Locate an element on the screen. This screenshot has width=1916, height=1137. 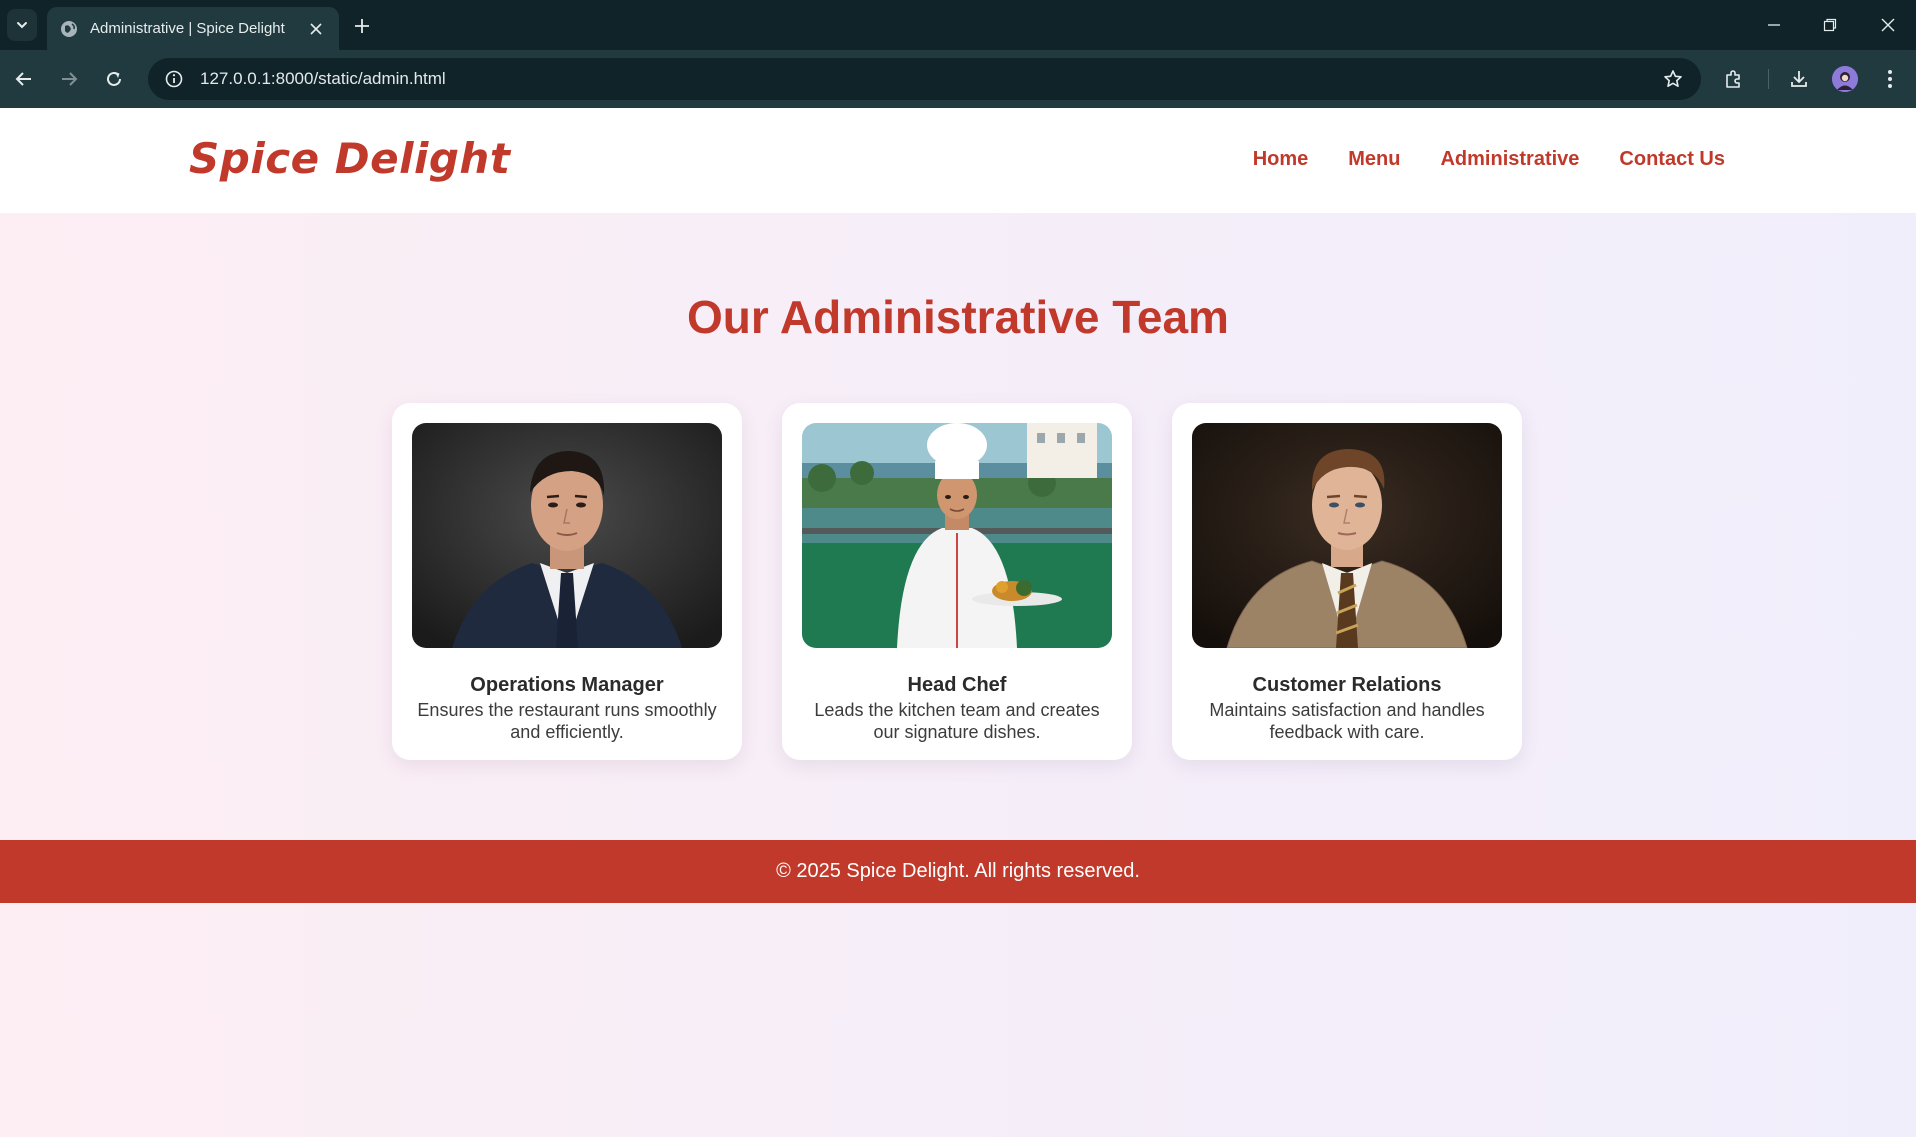
close-icon is located at coordinates (1888, 25).